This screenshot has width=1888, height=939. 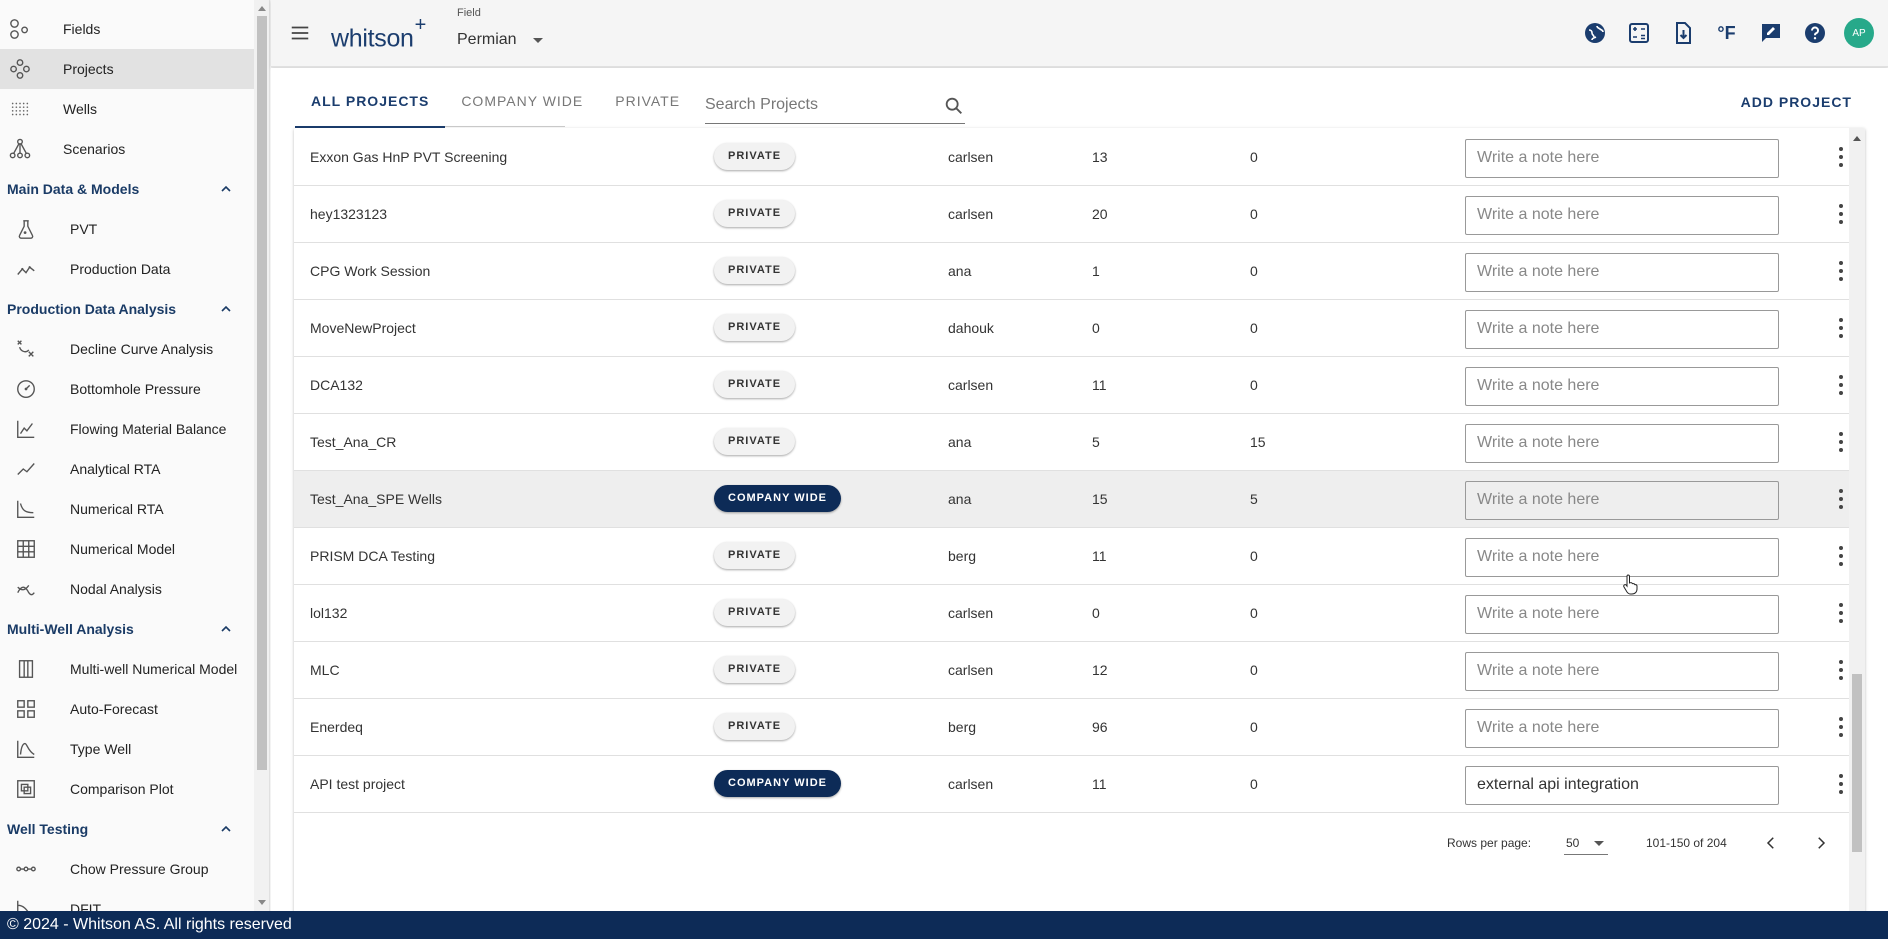 What do you see at coordinates (1857, 533) in the screenshot?
I see `table-scrollbar` at bounding box center [1857, 533].